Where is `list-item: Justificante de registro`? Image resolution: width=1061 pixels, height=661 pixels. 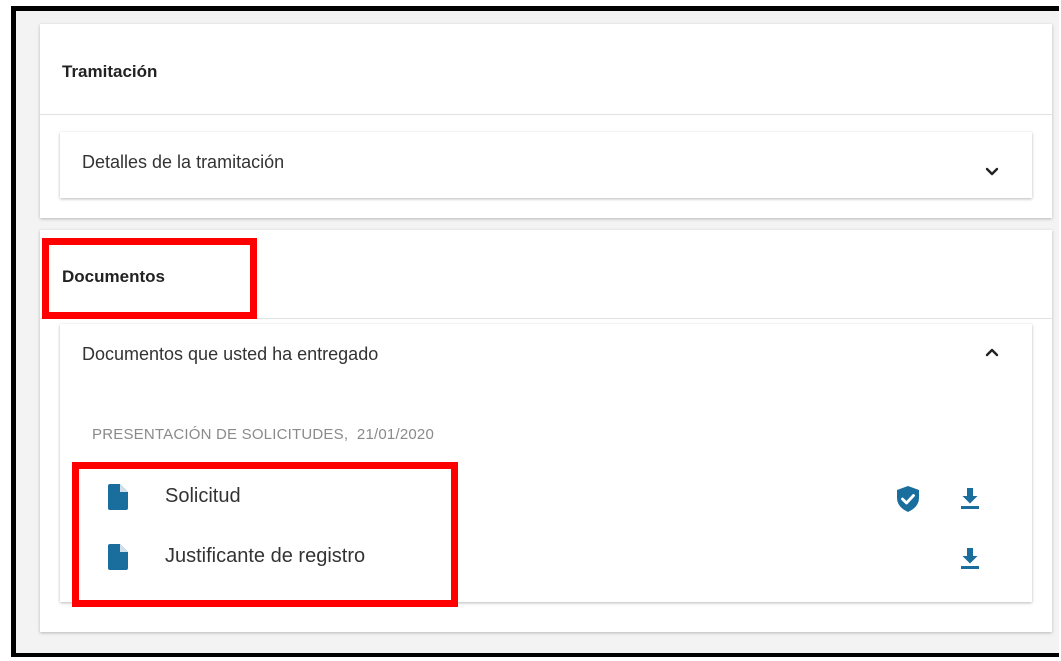
list-item: Justificante de registro is located at coordinates (546, 560).